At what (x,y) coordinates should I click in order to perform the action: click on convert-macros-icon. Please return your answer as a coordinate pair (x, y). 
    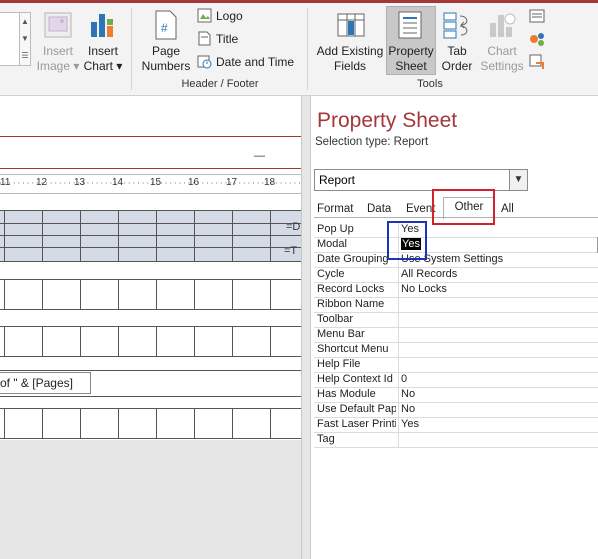
    Looking at the image, I should click on (537, 62).